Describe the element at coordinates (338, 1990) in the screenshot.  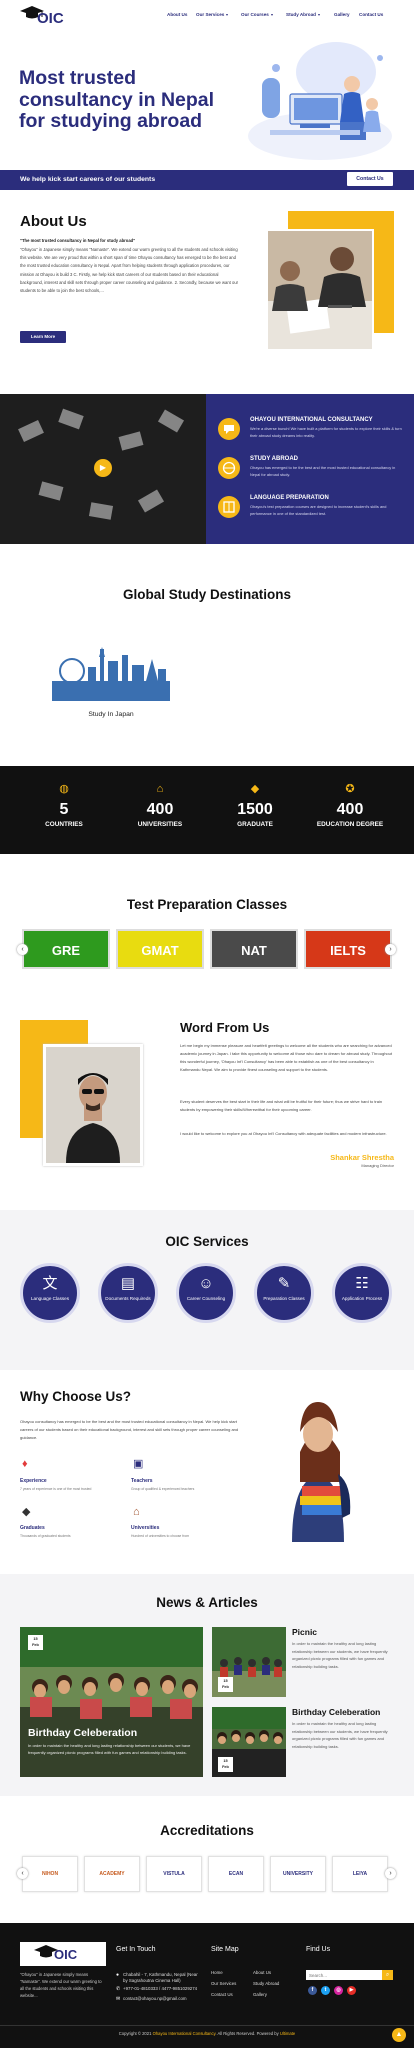
I see `instagram-icon: ◎` at that location.